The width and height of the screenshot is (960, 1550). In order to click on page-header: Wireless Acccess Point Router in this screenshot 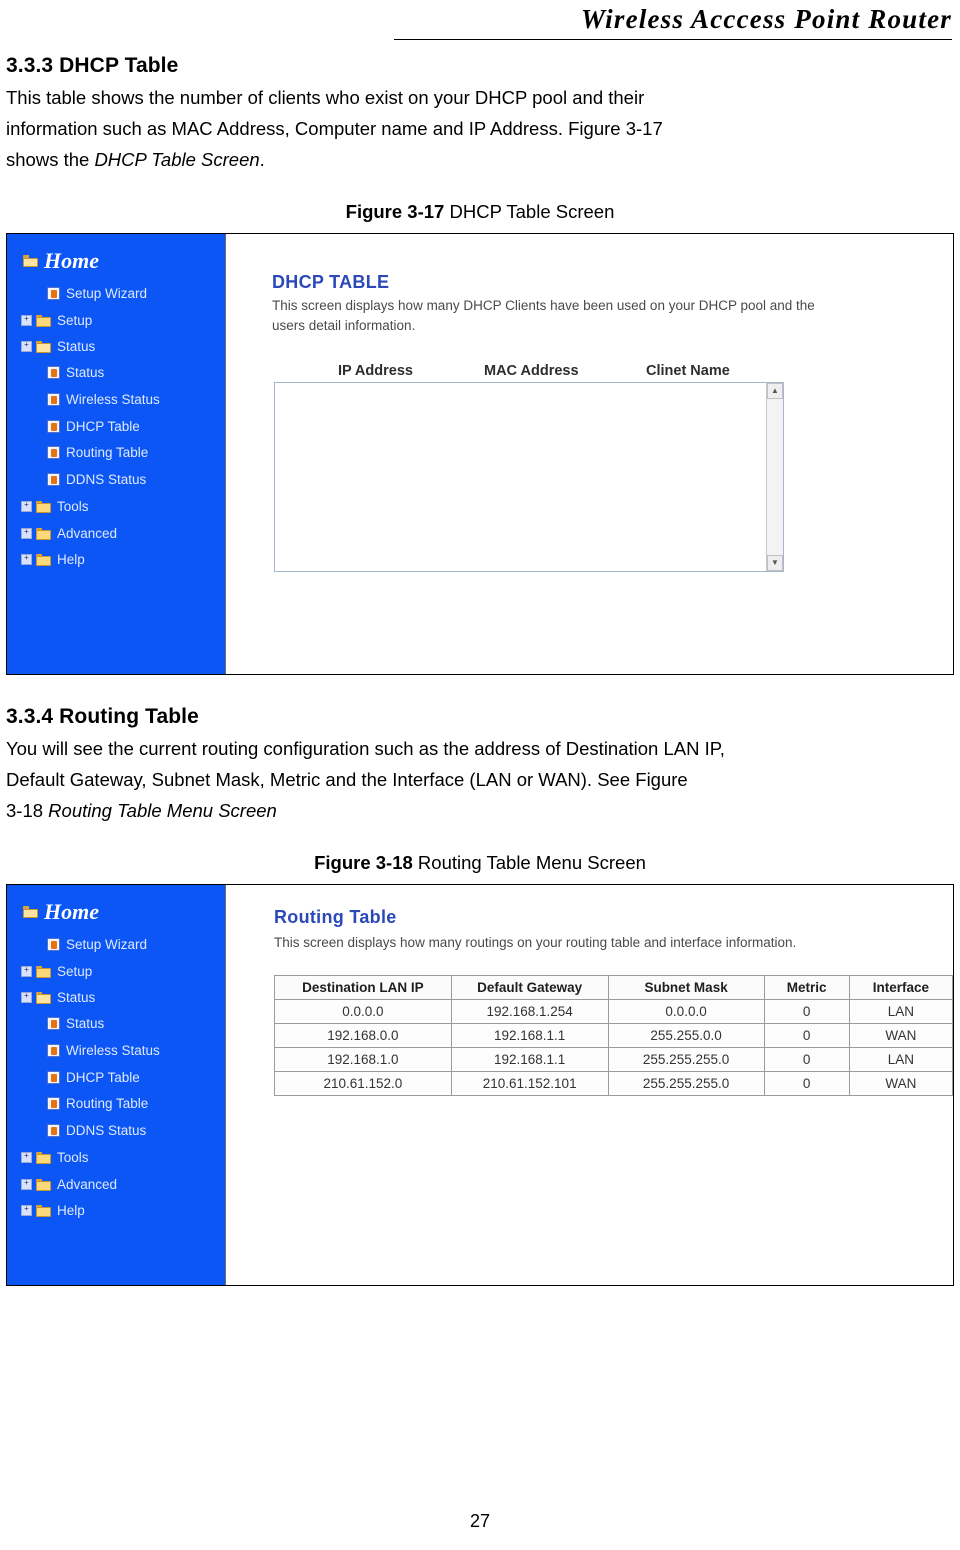, I will do `click(480, 24)`.